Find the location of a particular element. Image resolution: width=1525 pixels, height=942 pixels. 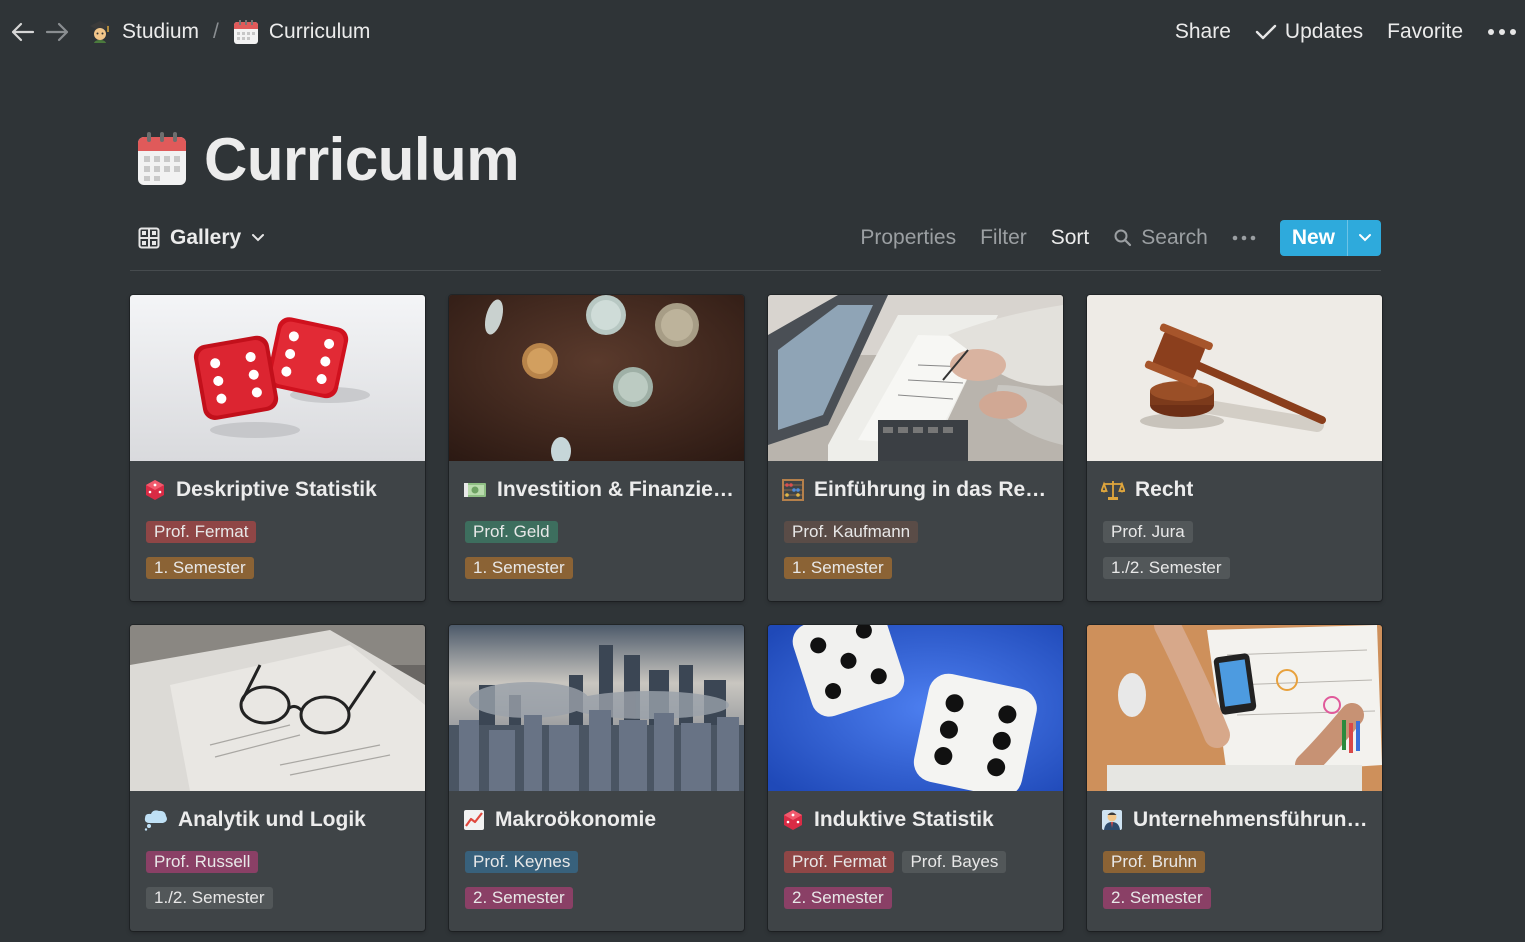

updates-label: Updates is located at coordinates (1324, 31).